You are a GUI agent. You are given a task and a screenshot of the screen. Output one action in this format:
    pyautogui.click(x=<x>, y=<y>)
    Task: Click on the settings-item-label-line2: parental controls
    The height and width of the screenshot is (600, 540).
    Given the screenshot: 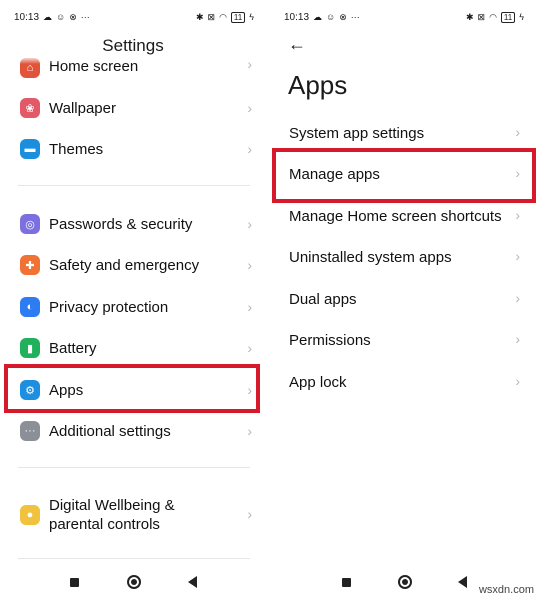 What is the action you would take?
    pyautogui.click(x=104, y=524)
    